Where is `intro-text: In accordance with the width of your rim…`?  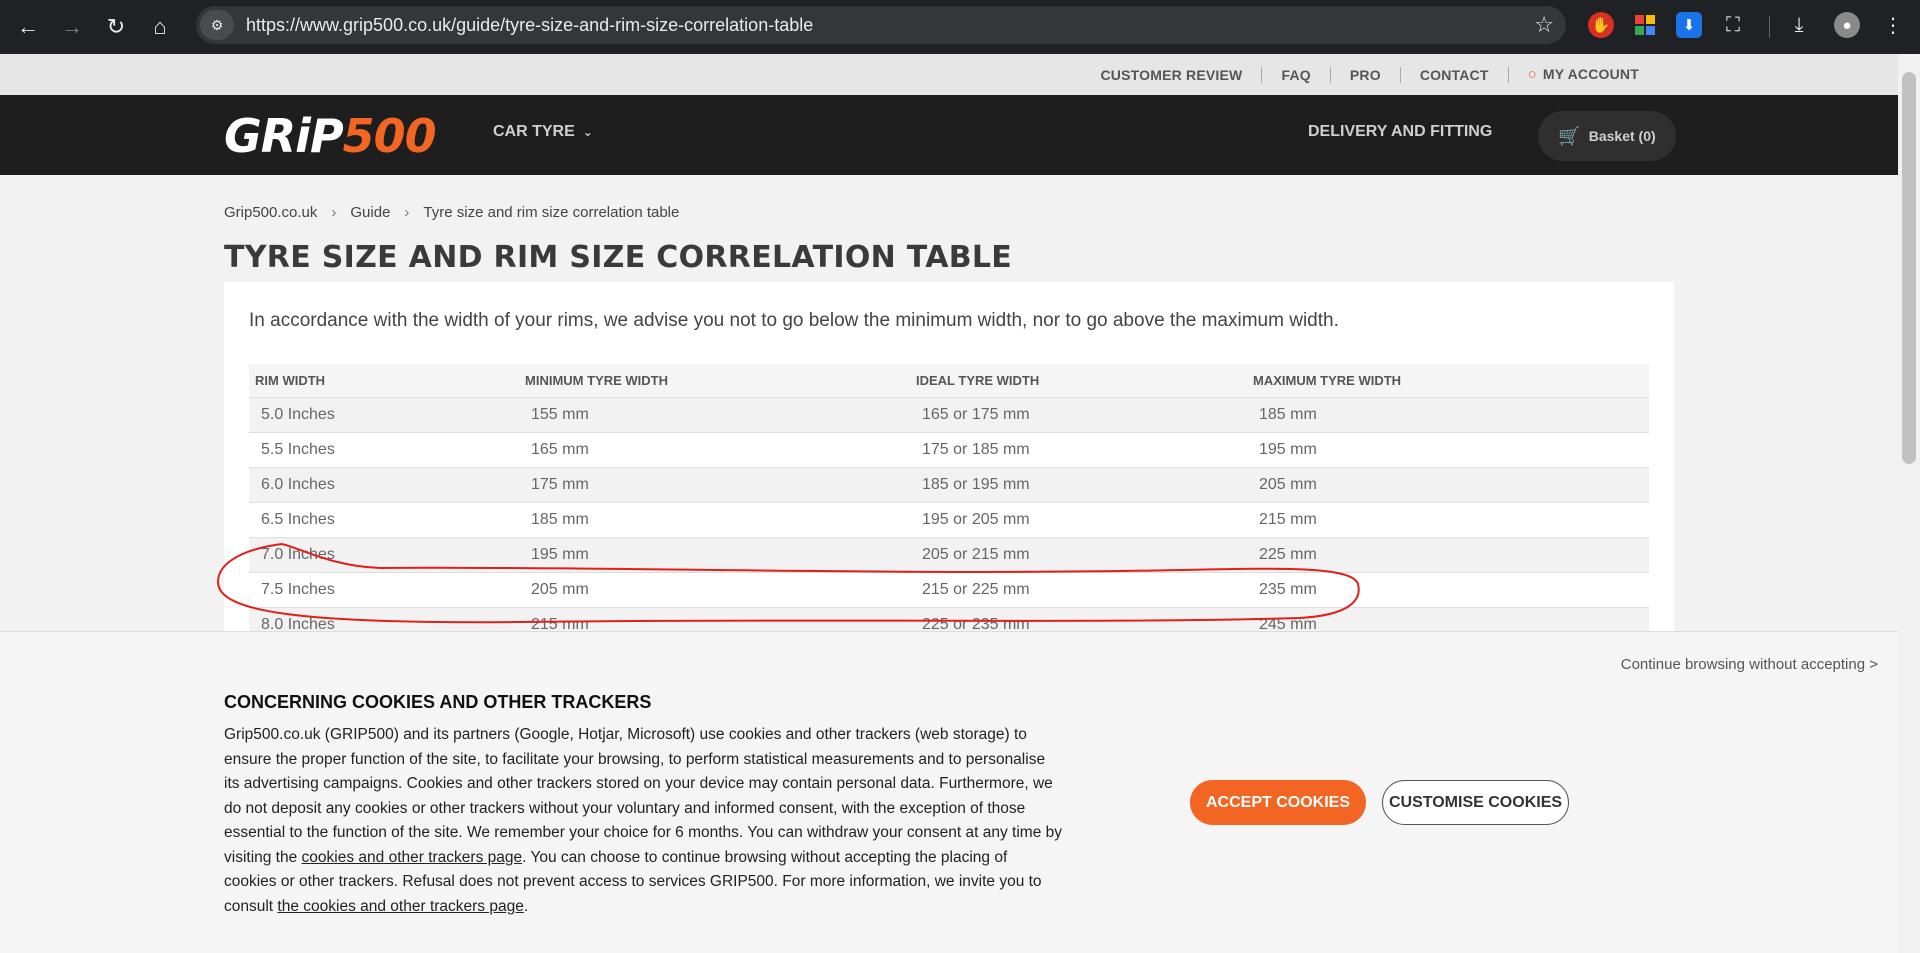
intro-text: In accordance with the width of your rim… is located at coordinates (794, 320).